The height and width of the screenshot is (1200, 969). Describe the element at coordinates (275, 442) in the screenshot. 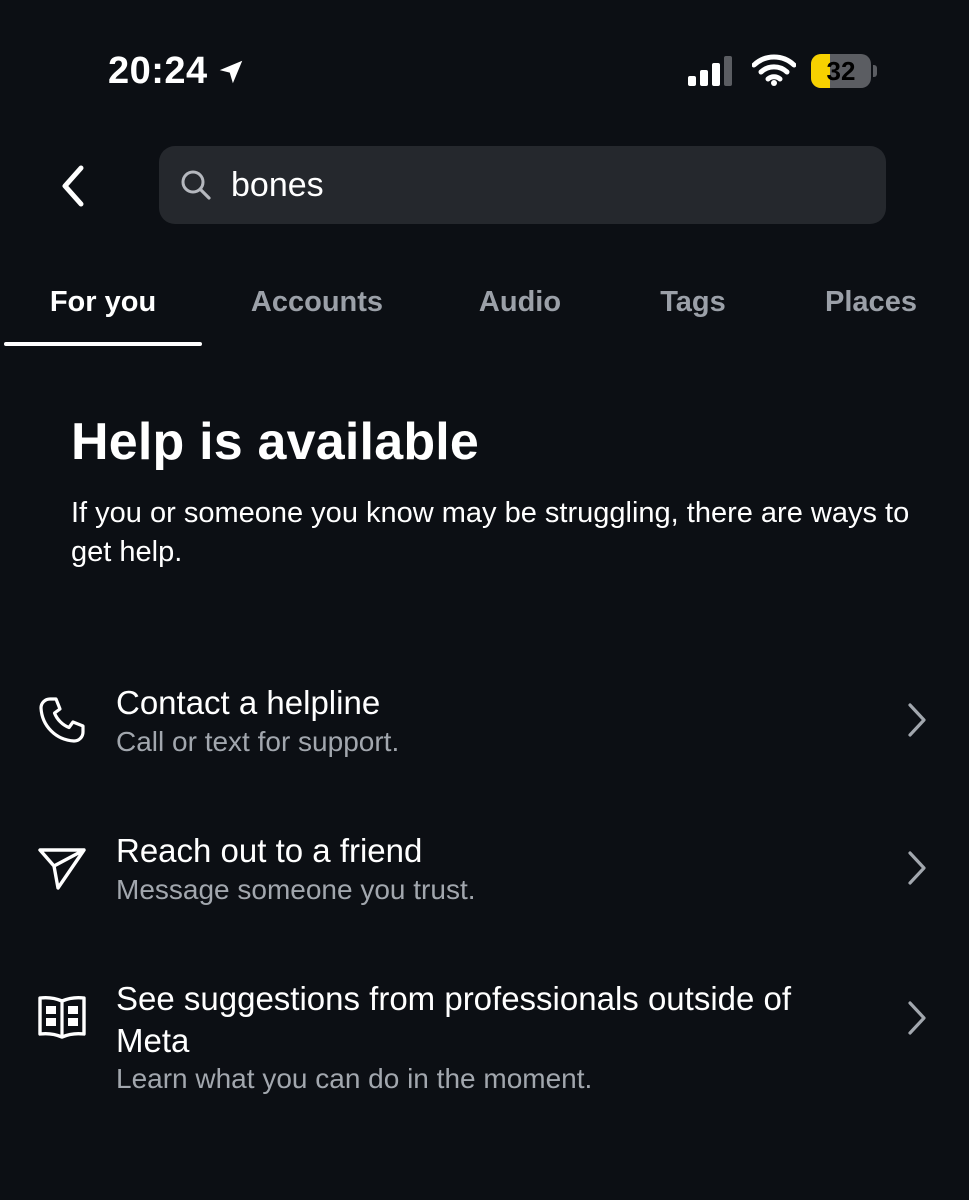

I see `help-title: Help is available` at that location.